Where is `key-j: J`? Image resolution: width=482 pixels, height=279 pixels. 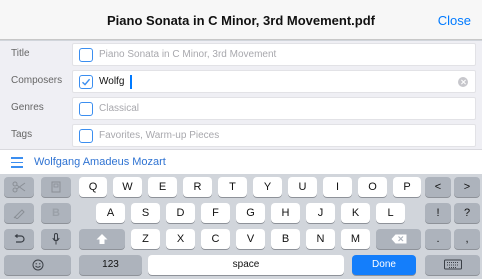 key-j: J is located at coordinates (320, 213).